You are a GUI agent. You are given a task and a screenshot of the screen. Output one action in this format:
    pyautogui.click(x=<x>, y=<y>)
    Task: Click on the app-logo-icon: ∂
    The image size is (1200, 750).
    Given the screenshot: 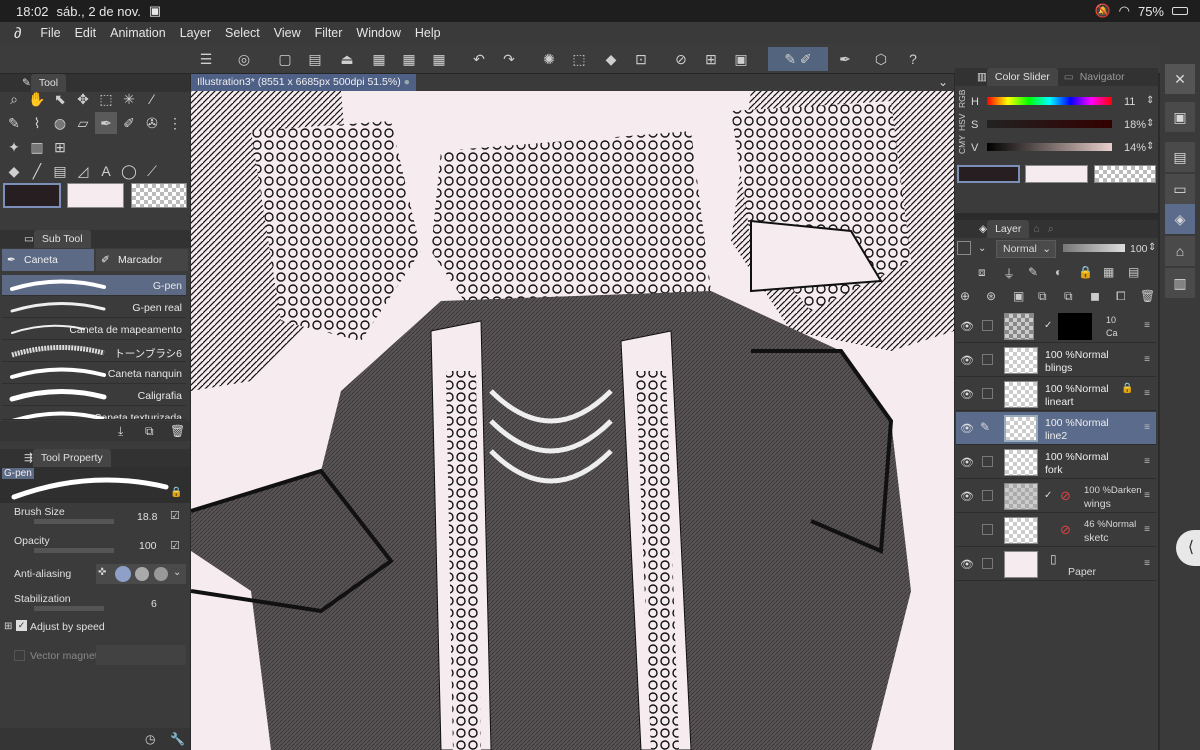 What is the action you would take?
    pyautogui.click(x=16, y=33)
    